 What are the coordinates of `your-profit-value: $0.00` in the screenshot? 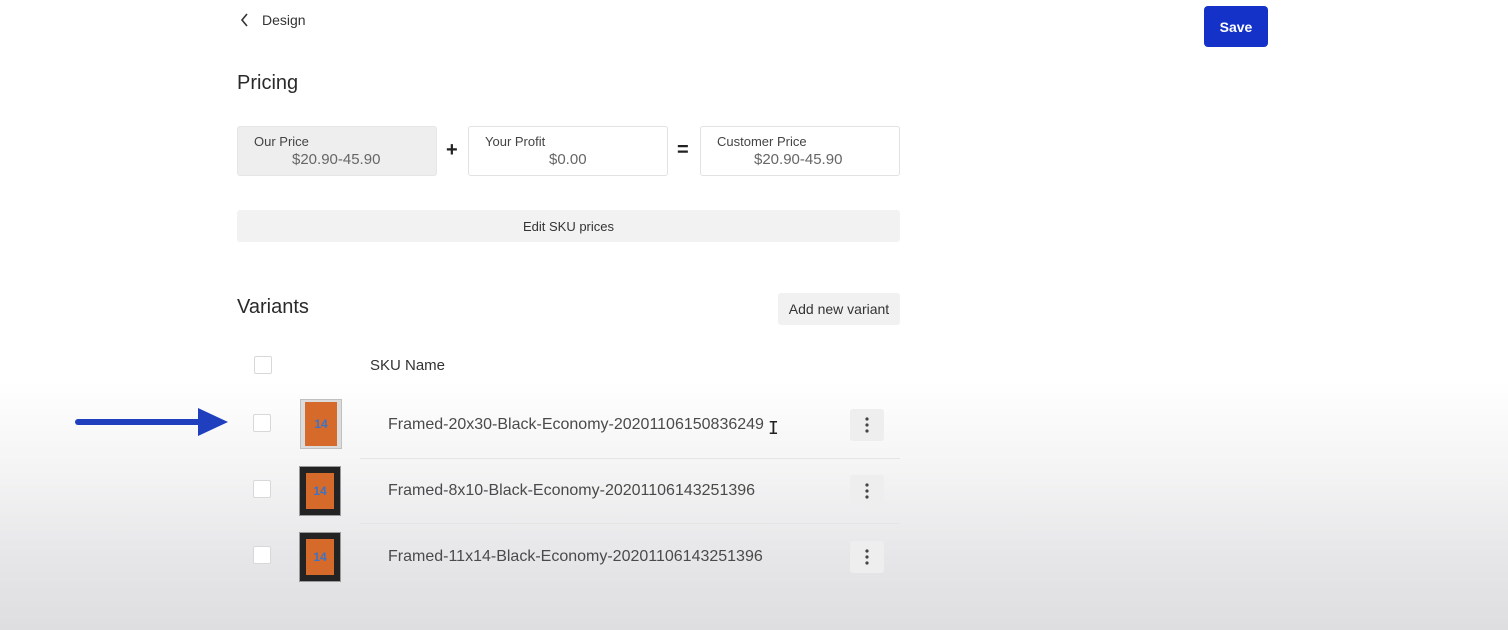 It's located at (568, 159).